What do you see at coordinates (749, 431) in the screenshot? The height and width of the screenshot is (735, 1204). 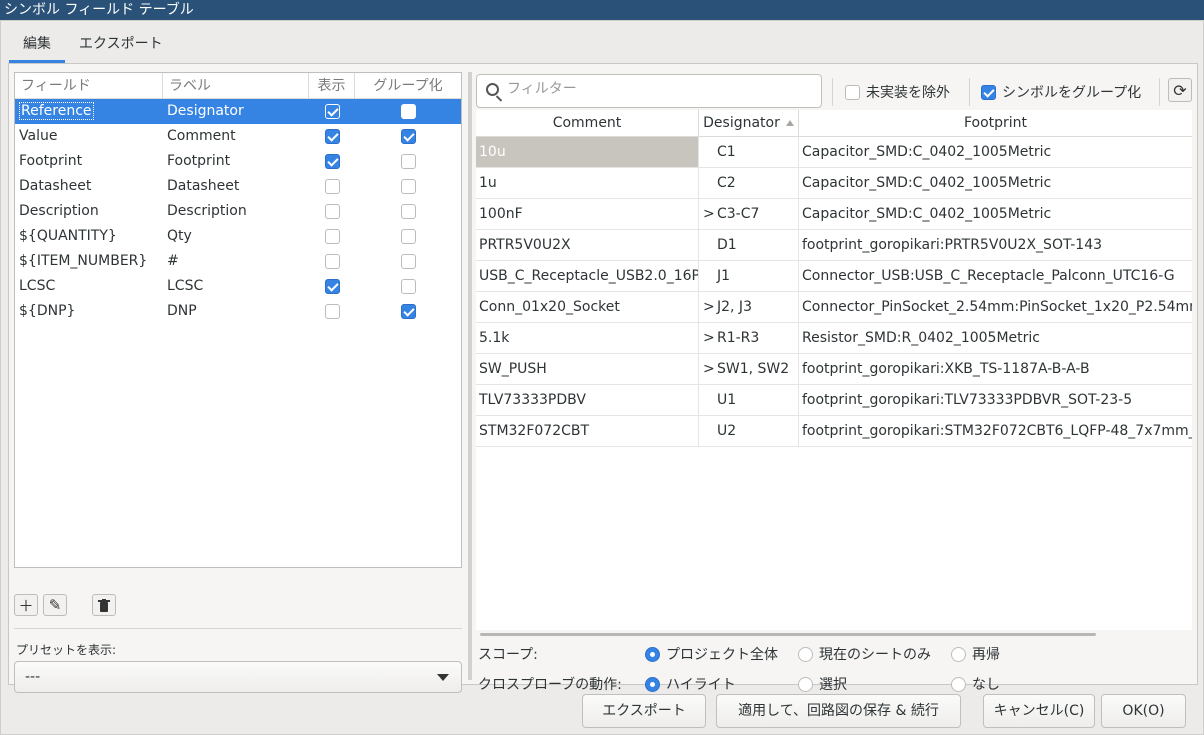 I see `designator-cell: U2` at bounding box center [749, 431].